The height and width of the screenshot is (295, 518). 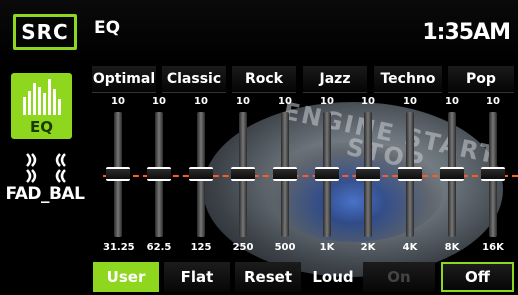 What do you see at coordinates (45, 194) in the screenshot?
I see `sidebar-item-fadbal-label: FAD_BAL` at bounding box center [45, 194].